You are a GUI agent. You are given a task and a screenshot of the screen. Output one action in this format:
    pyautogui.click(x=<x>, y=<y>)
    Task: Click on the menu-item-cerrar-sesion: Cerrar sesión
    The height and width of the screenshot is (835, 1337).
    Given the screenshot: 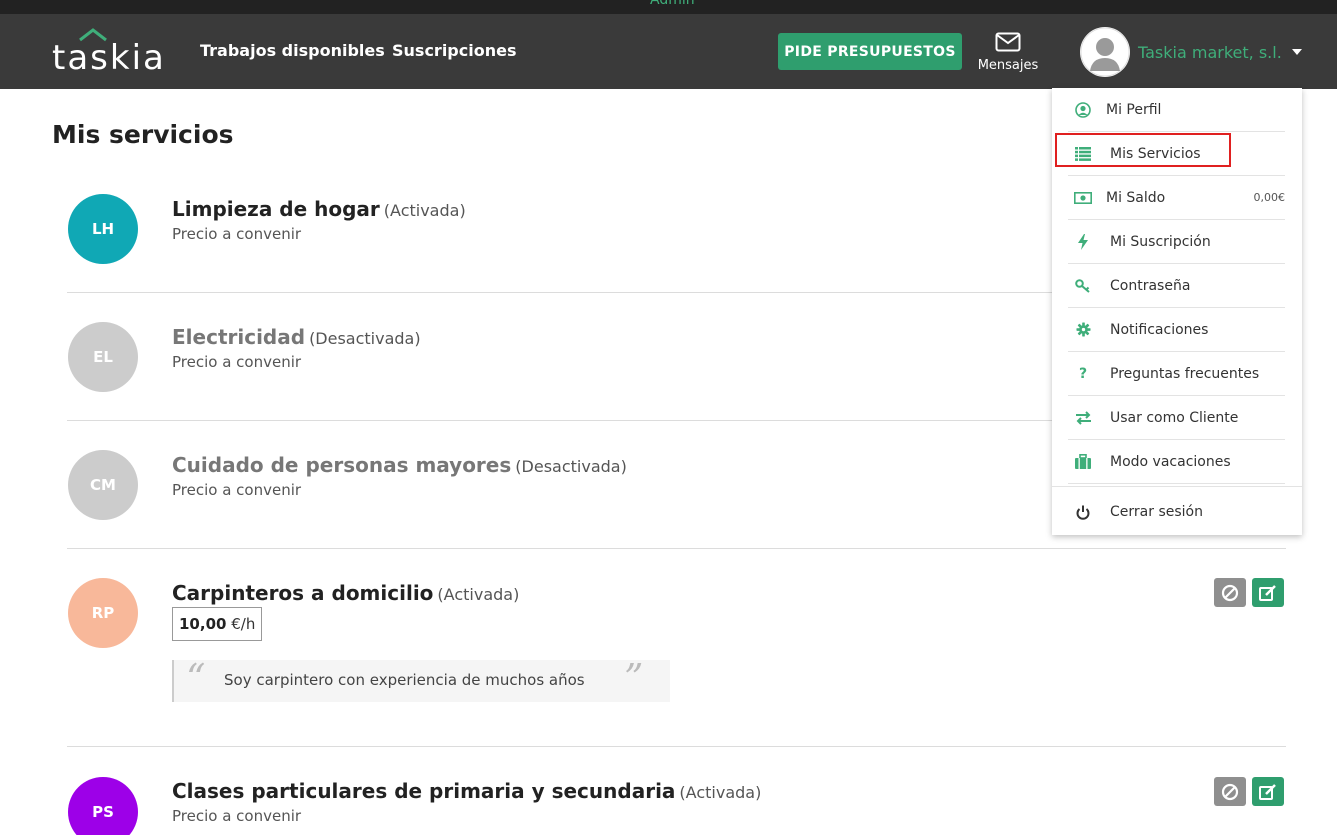 What is the action you would take?
    pyautogui.click(x=1176, y=512)
    